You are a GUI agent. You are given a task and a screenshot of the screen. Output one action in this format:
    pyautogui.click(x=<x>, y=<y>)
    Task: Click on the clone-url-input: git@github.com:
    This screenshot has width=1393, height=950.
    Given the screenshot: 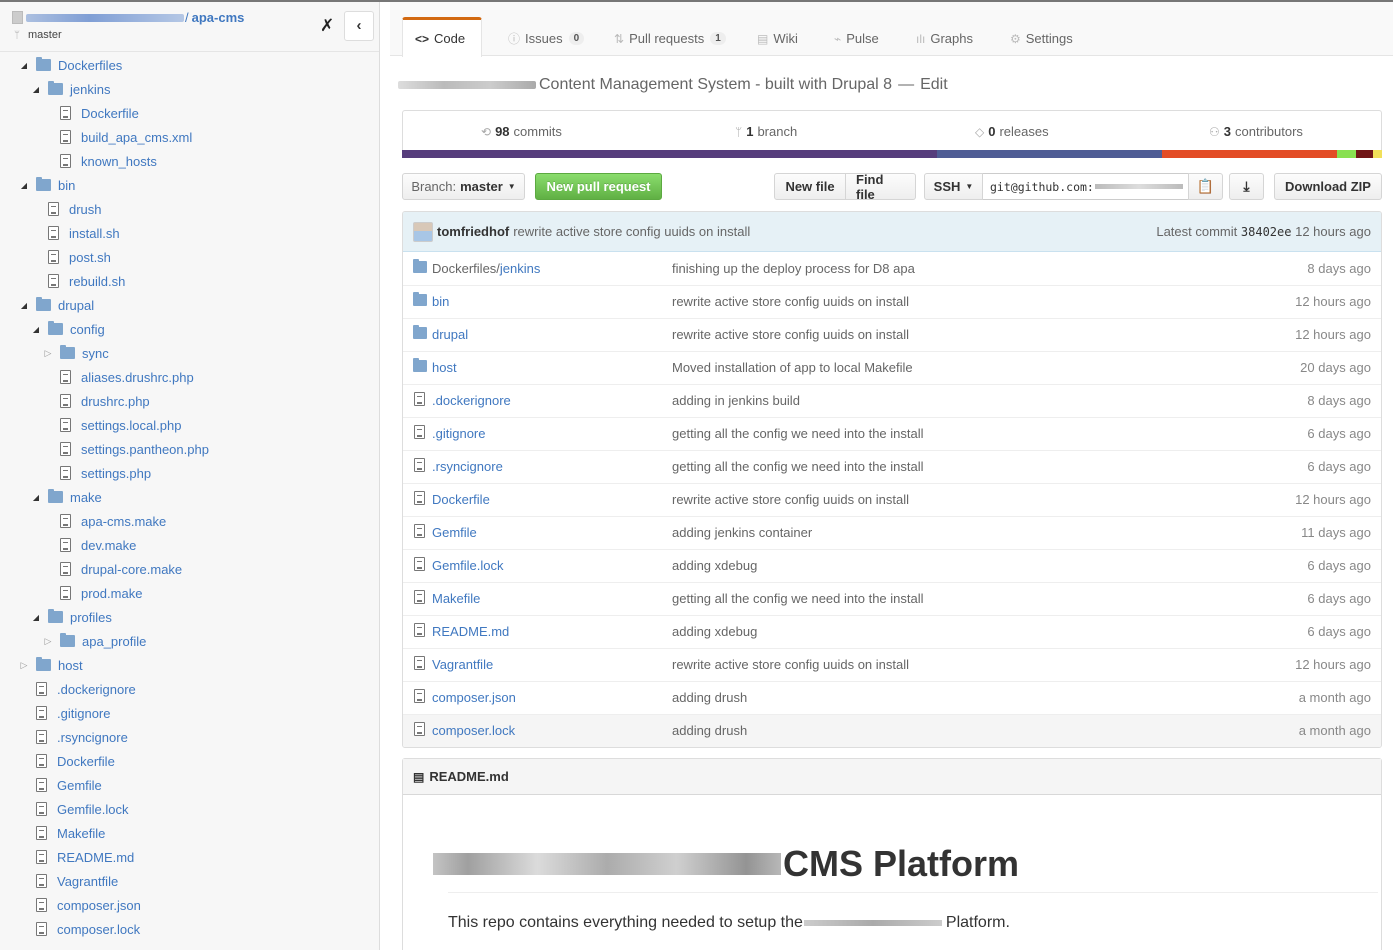 What is the action you would take?
    pyautogui.click(x=1085, y=186)
    